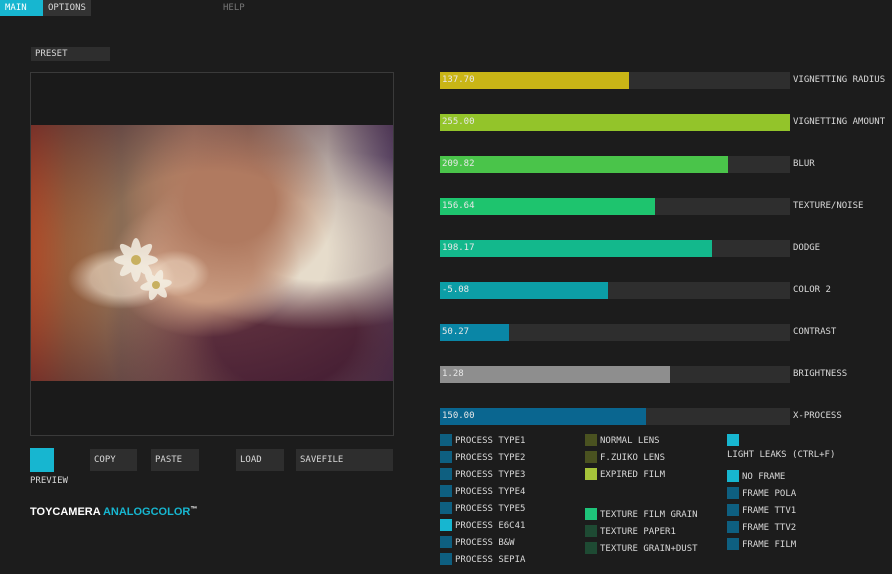 The image size is (892, 574). What do you see at coordinates (615, 332) in the screenshot?
I see `slider-contrast: 50.27` at bounding box center [615, 332].